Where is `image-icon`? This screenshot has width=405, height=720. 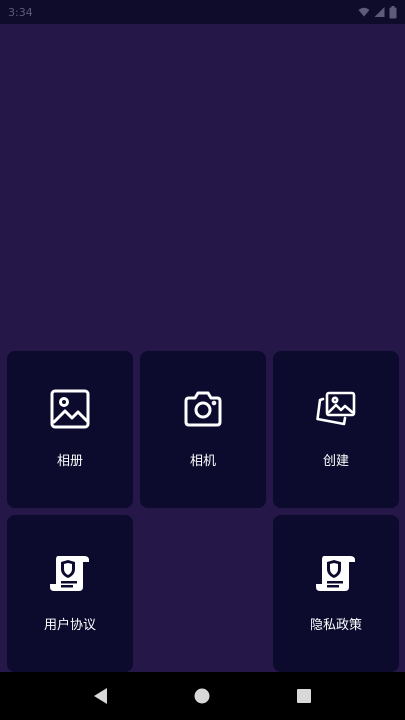
image-icon is located at coordinates (70, 409).